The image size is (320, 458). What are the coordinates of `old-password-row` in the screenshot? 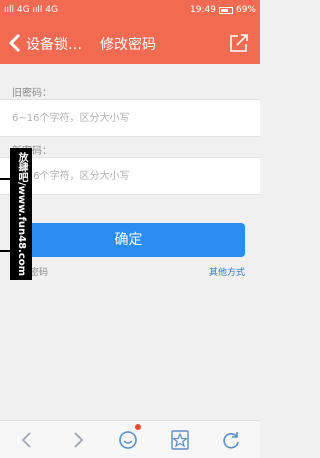 It's located at (130, 118).